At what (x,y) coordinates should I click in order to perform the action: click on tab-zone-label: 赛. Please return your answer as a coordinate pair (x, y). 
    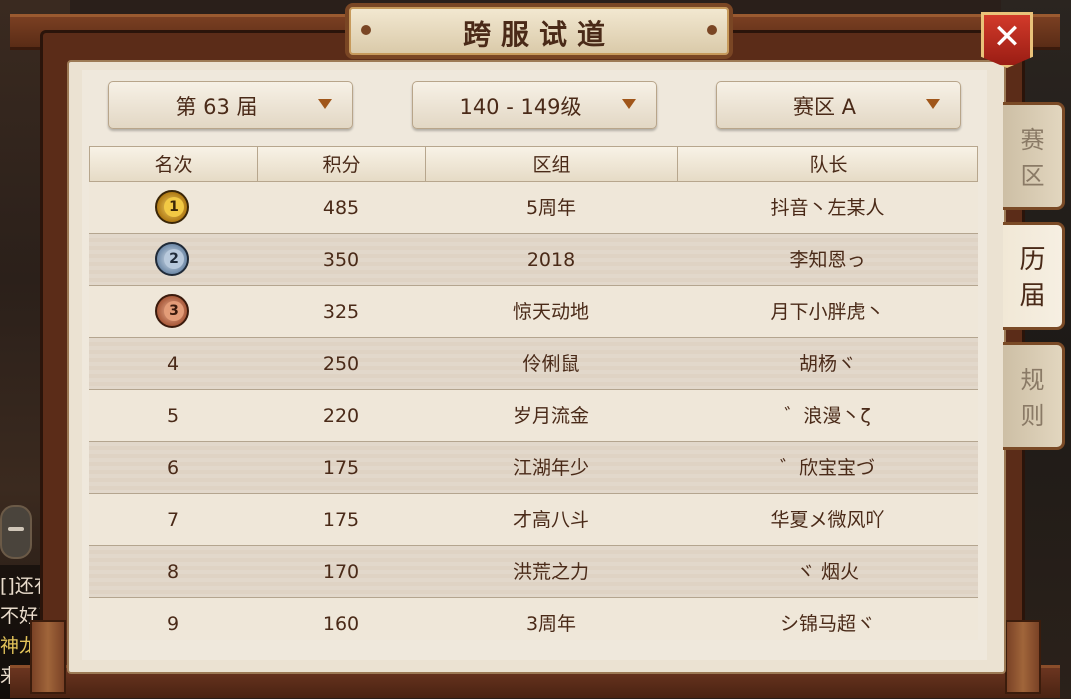
    Looking at the image, I should click on (1032, 140).